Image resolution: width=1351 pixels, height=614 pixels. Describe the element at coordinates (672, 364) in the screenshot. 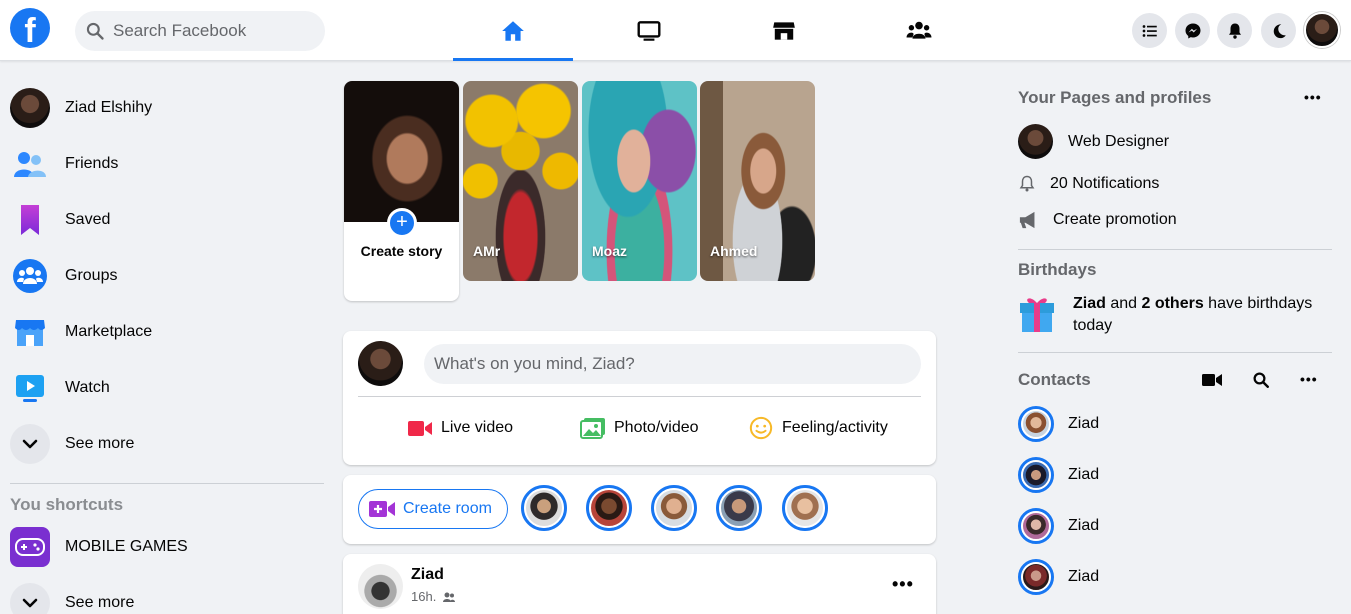

I see `composer-input: What's on you mind, Ziad?` at that location.